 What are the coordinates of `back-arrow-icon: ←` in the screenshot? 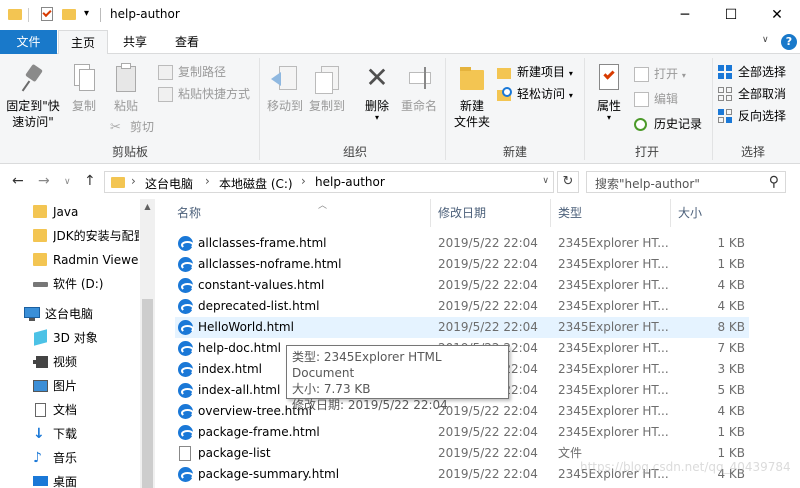 It's located at (18, 181).